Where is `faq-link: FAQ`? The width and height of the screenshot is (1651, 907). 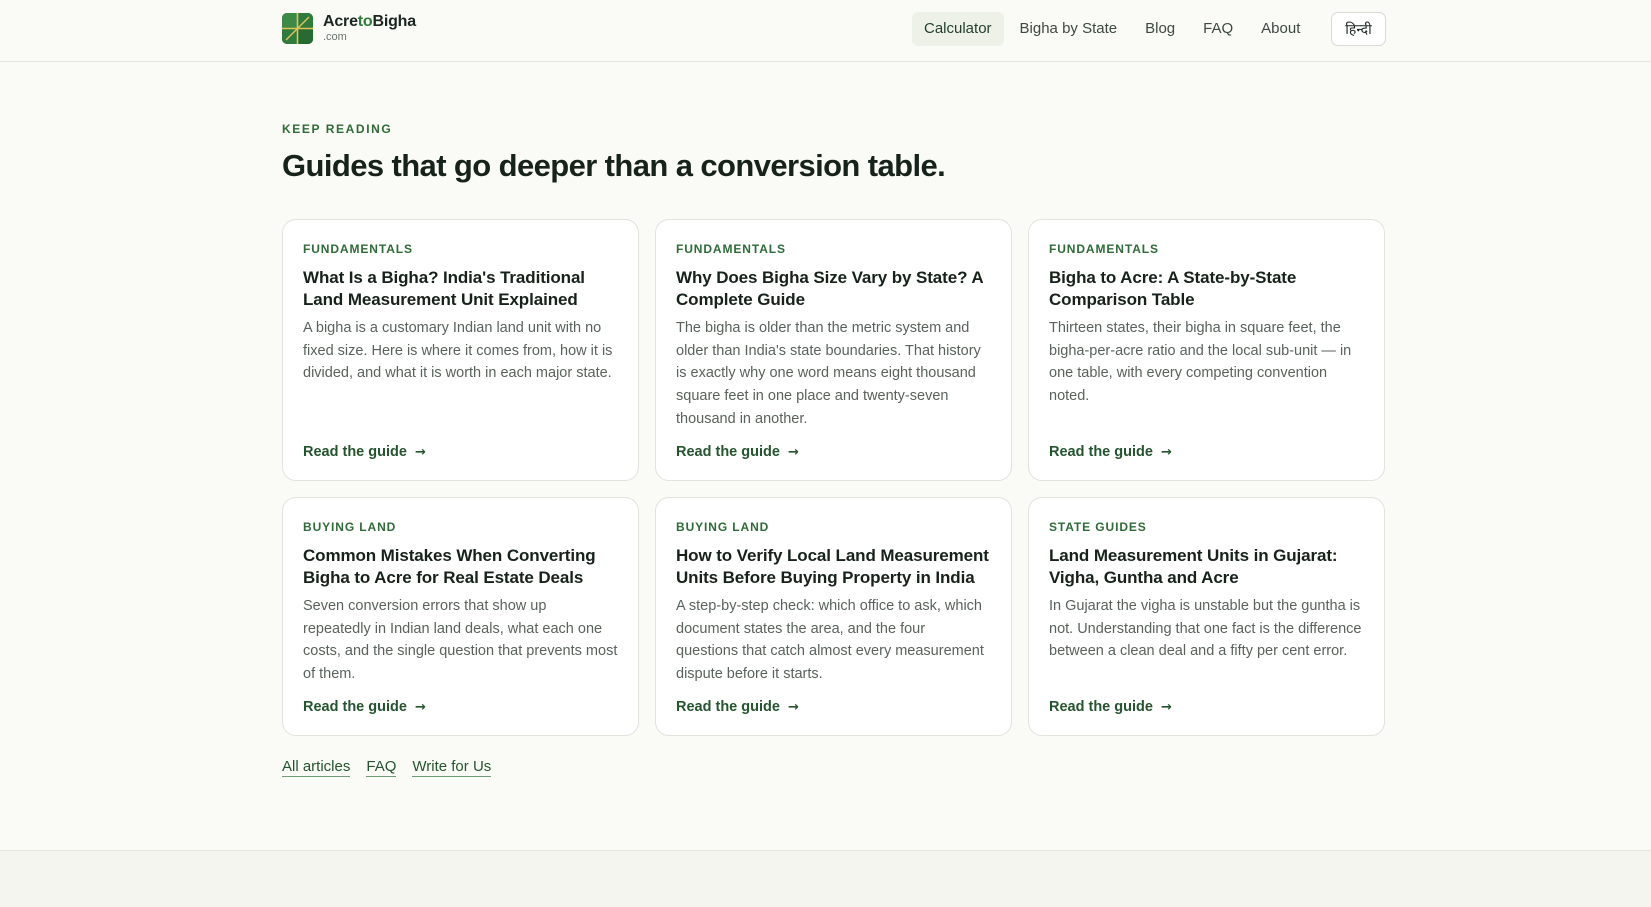
faq-link: FAQ is located at coordinates (381, 767).